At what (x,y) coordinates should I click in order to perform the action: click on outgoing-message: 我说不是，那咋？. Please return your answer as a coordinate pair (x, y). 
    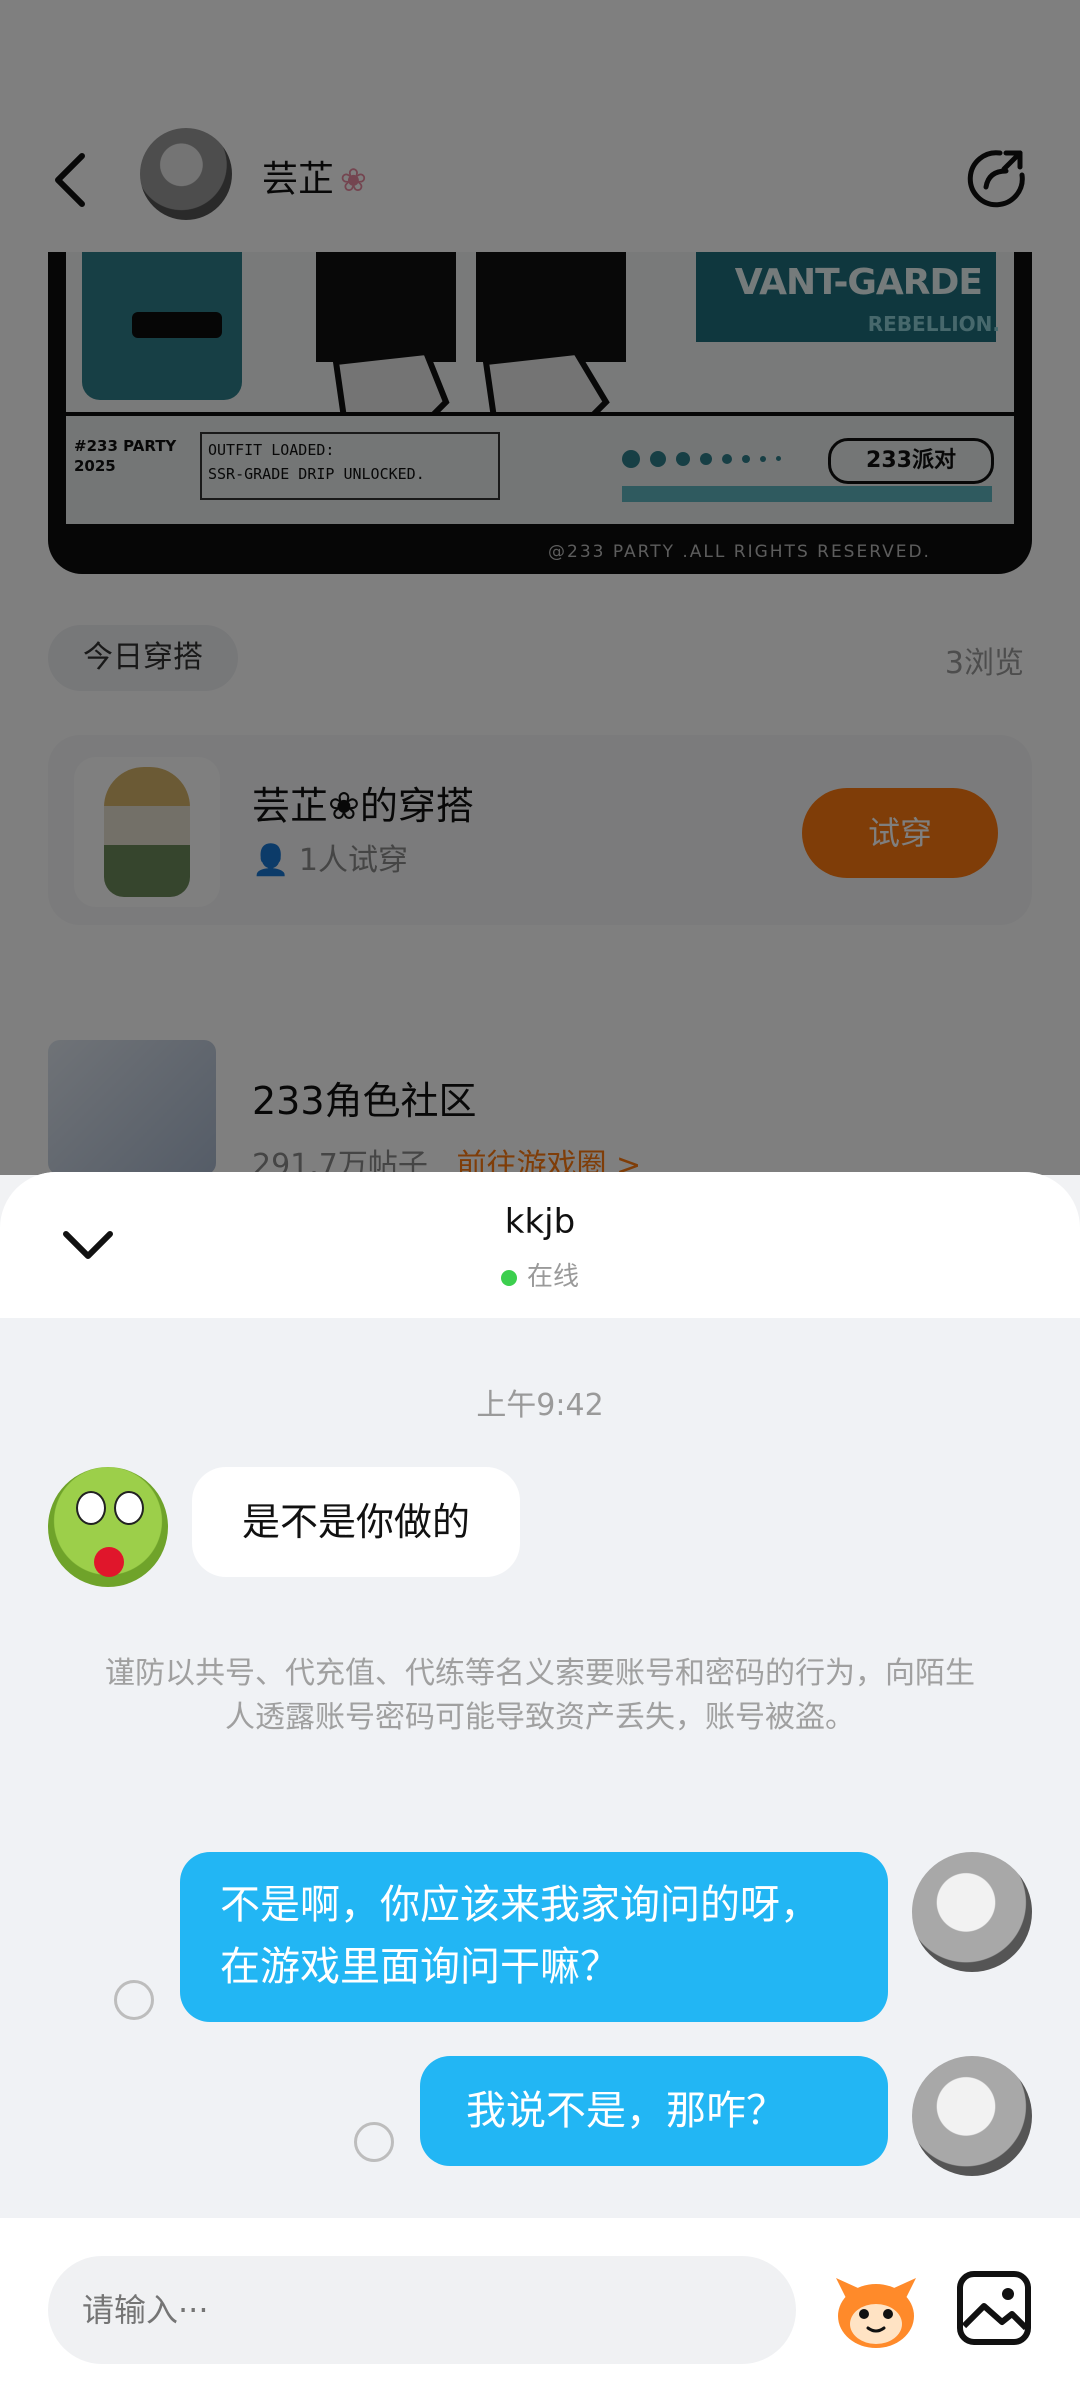
    Looking at the image, I should click on (654, 2111).